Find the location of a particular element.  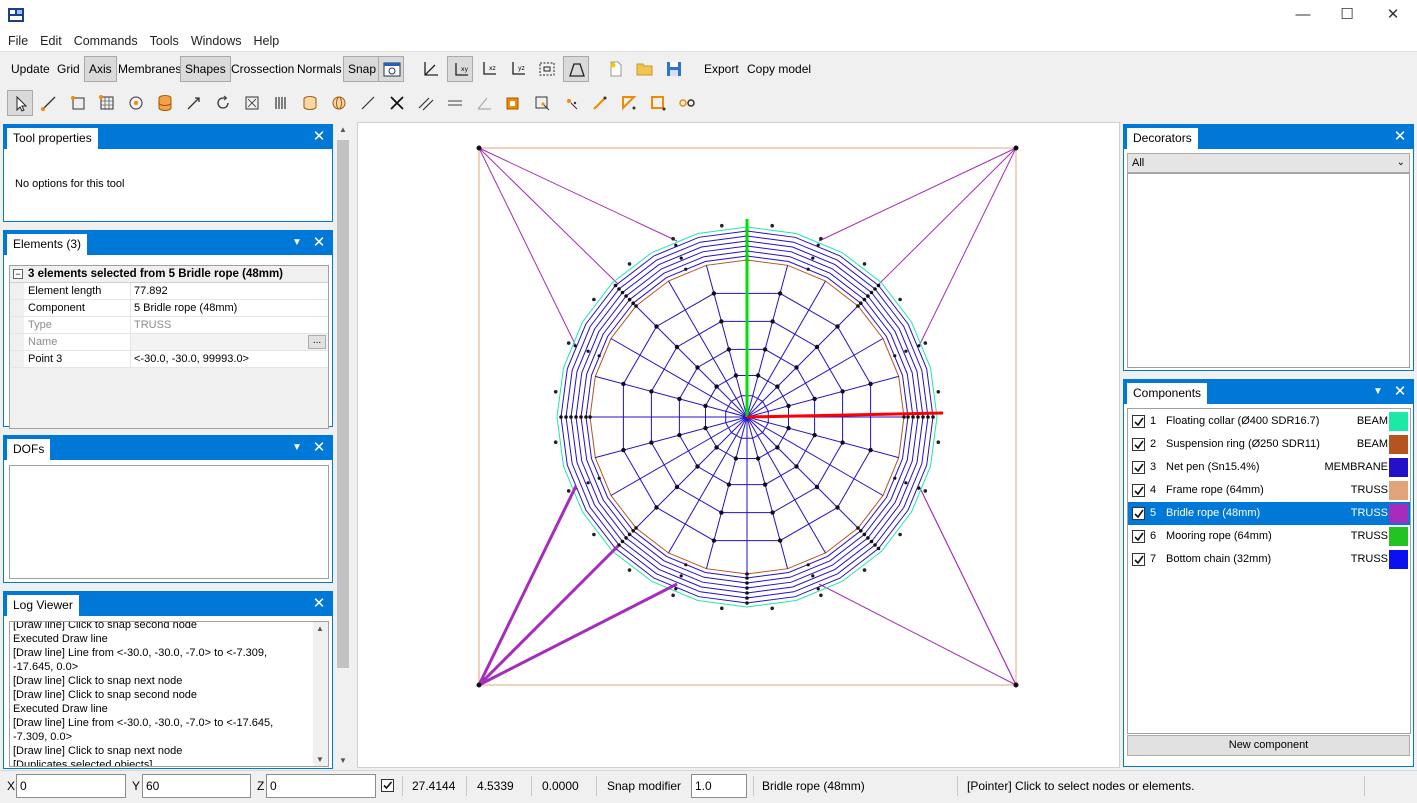

close-button: ✕ is located at coordinates (1393, 15).